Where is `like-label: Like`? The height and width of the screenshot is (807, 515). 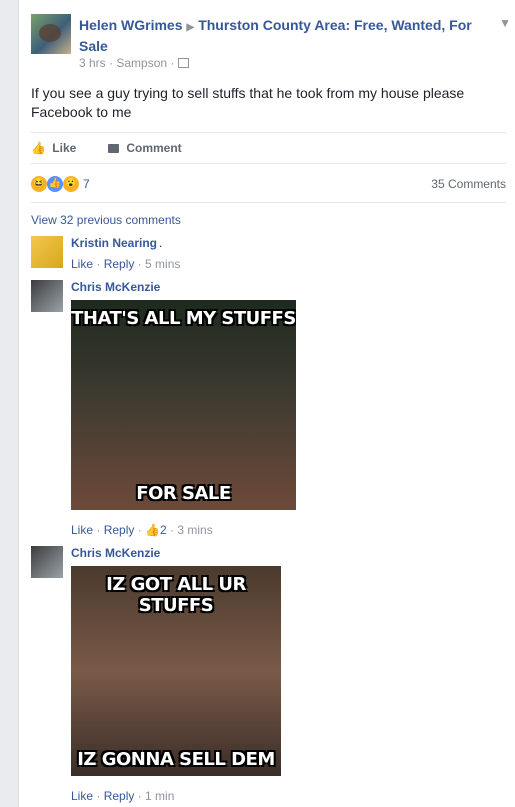 like-label: Like is located at coordinates (64, 148).